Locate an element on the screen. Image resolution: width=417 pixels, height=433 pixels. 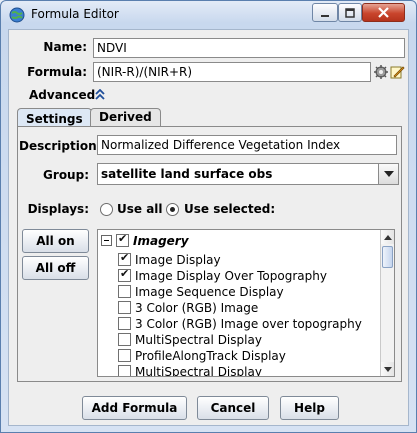
use-selected-radio is located at coordinates (172, 209).